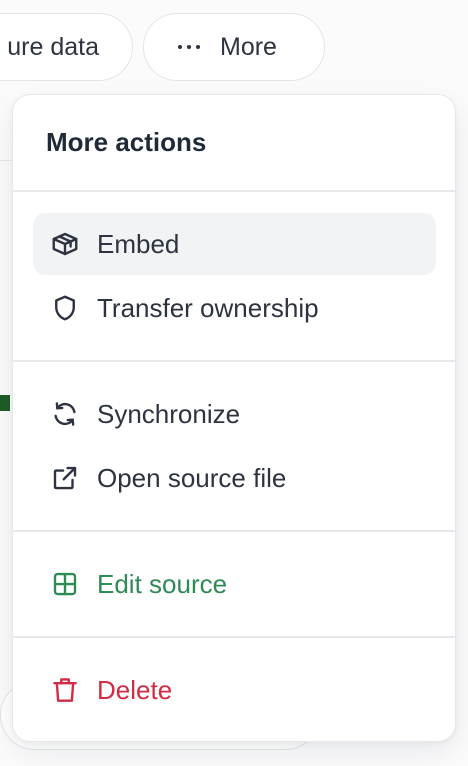 This screenshot has height=766, width=468. Describe the element at coordinates (208, 307) in the screenshot. I see `menu-item-label: Transfer ownership` at that location.